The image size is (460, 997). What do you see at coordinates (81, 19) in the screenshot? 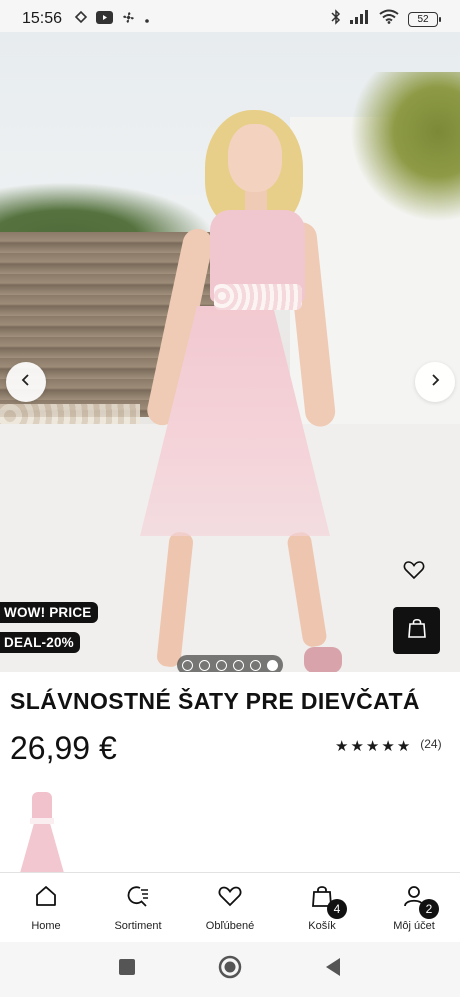
I see `google-pay-icon` at bounding box center [81, 19].